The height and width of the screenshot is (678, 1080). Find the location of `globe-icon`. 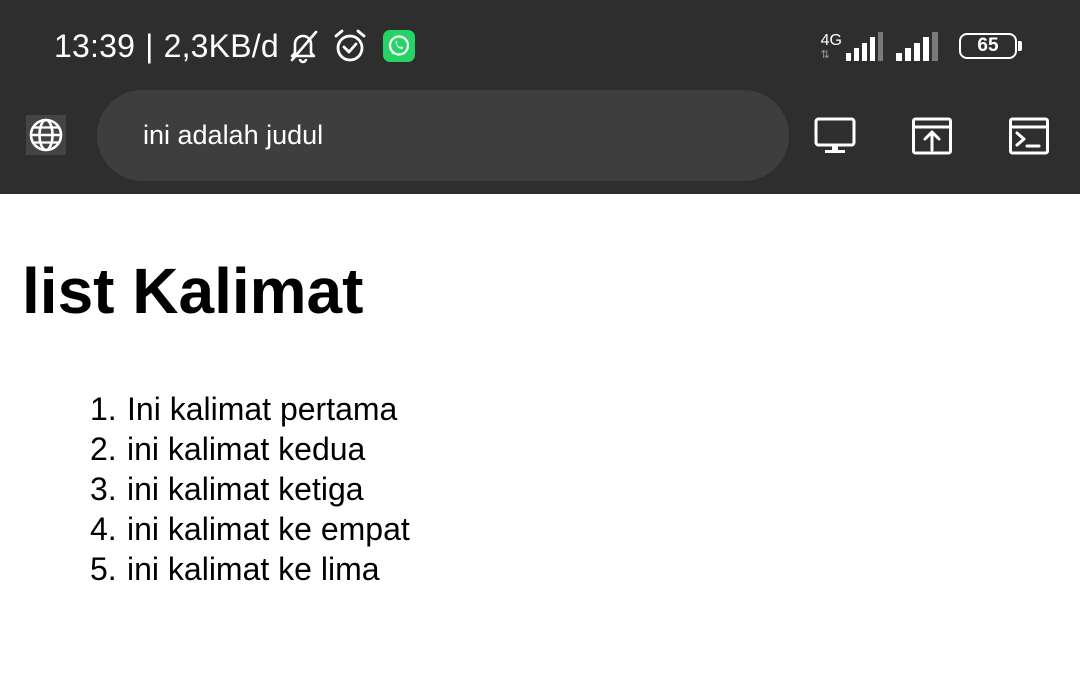

globe-icon is located at coordinates (46, 135).